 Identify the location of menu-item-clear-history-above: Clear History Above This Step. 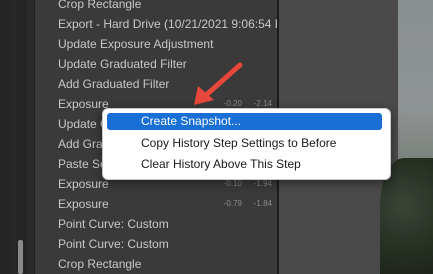
(244, 164).